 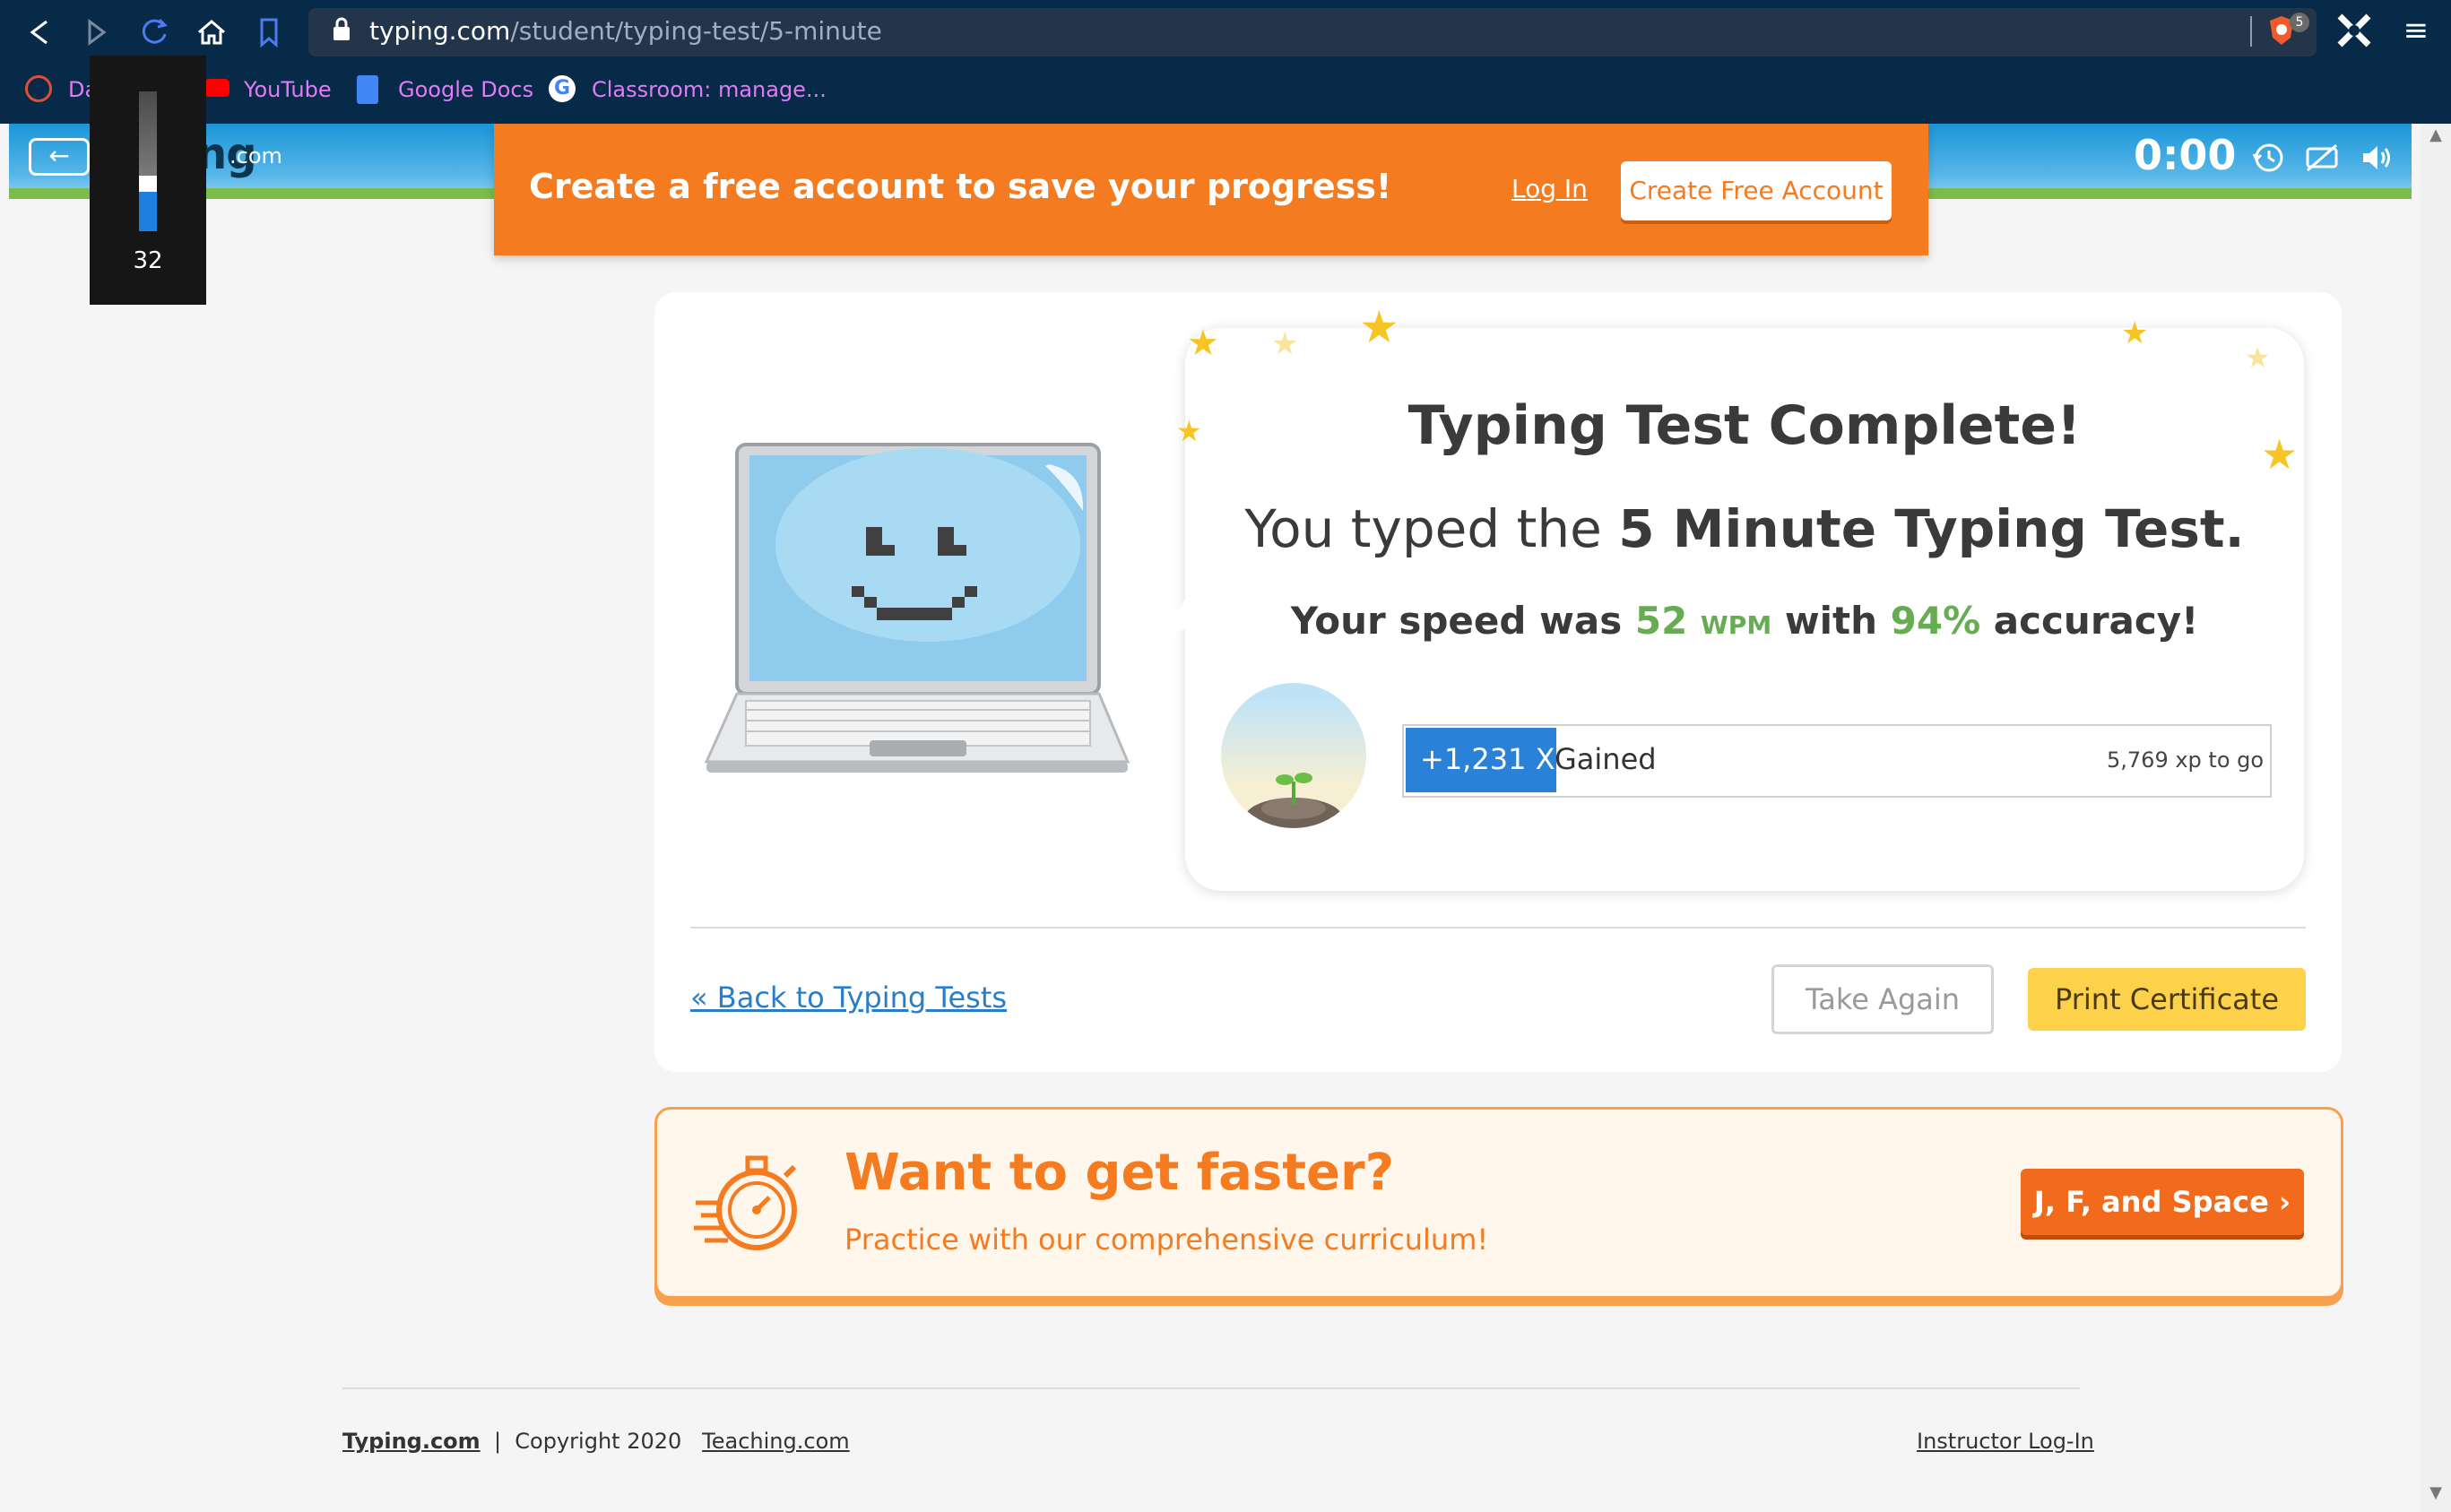 What do you see at coordinates (1606, 759) in the screenshot?
I see `xp-gained-label: Gained` at bounding box center [1606, 759].